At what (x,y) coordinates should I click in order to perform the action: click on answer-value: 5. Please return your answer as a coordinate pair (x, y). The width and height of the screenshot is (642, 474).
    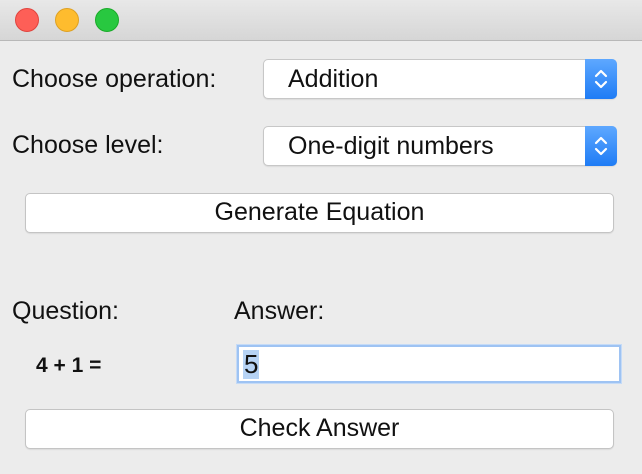
    Looking at the image, I should click on (251, 364).